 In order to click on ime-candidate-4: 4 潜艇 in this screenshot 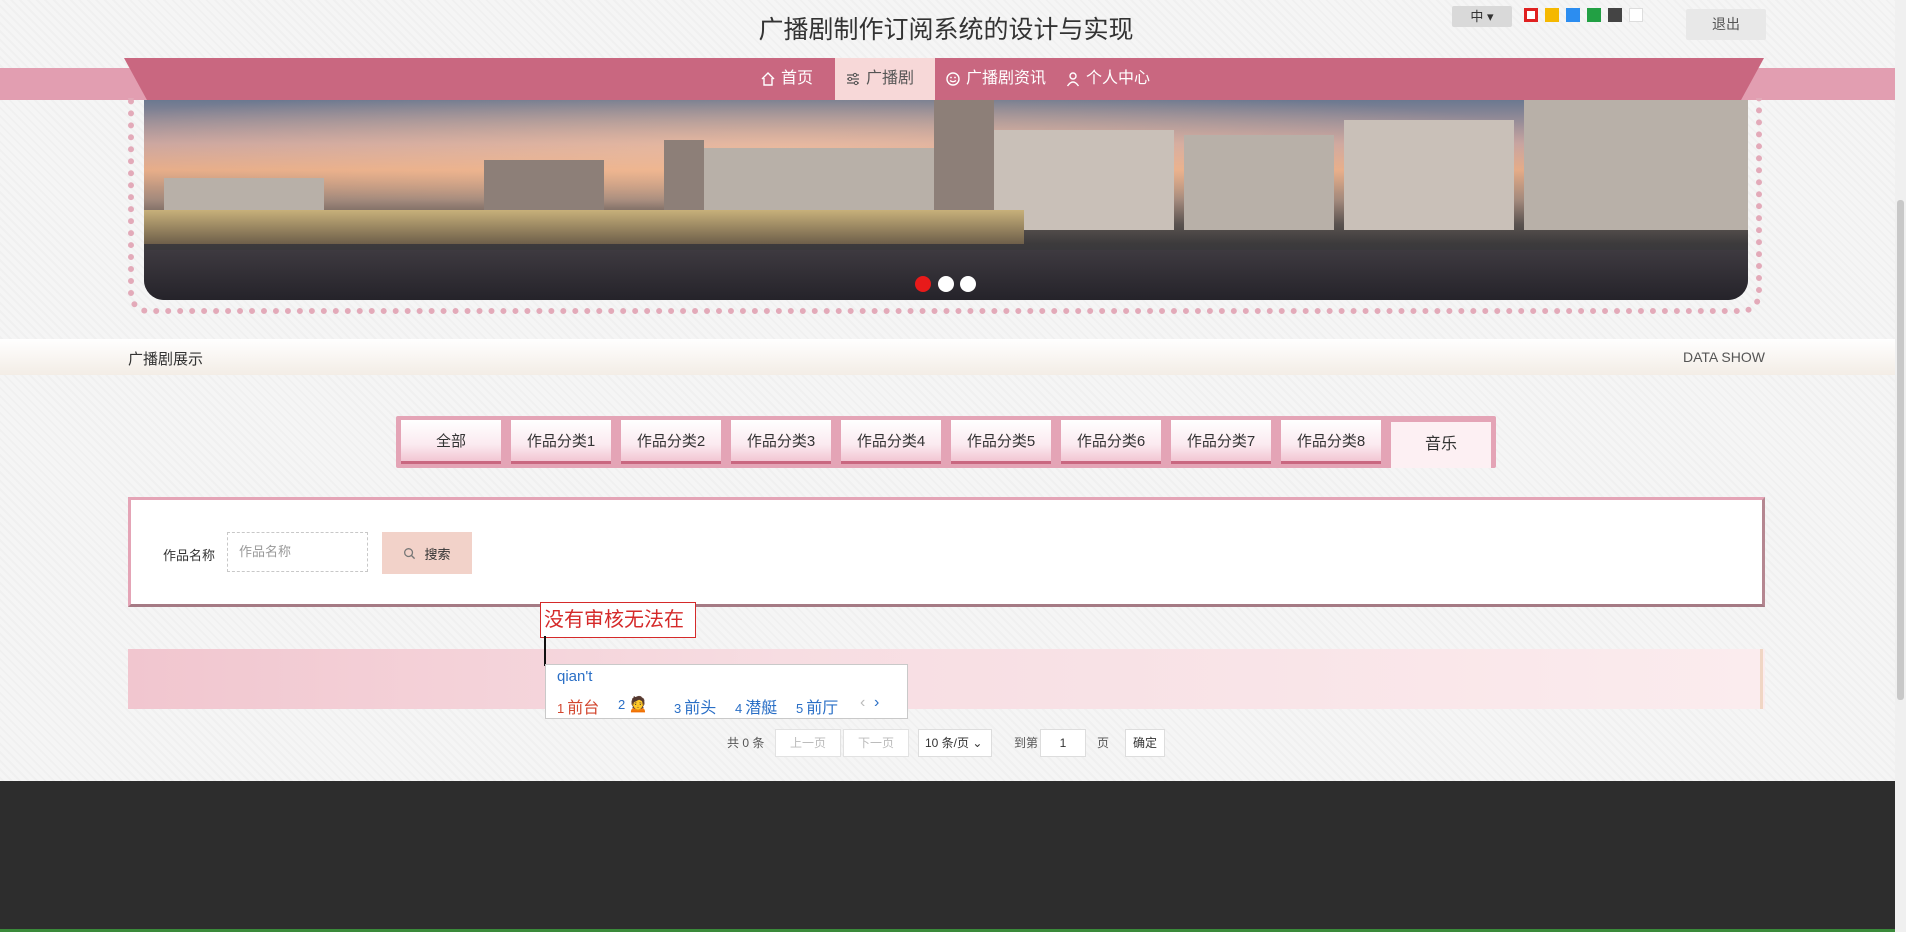, I will do `click(756, 706)`.